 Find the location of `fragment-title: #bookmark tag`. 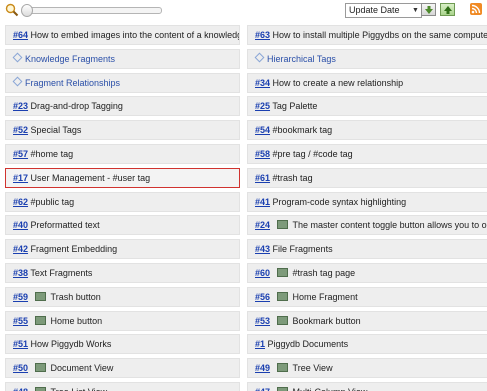

fragment-title: #bookmark tag is located at coordinates (302, 130).